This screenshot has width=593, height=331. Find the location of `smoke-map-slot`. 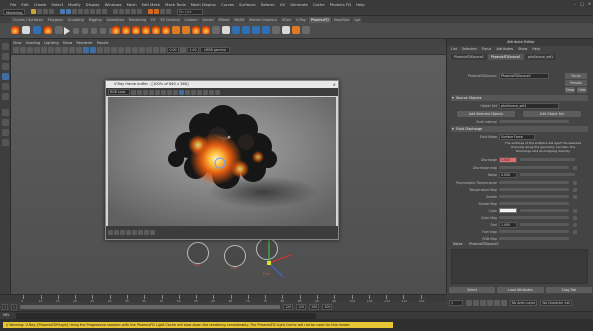

smoke-map-slot is located at coordinates (534, 203).